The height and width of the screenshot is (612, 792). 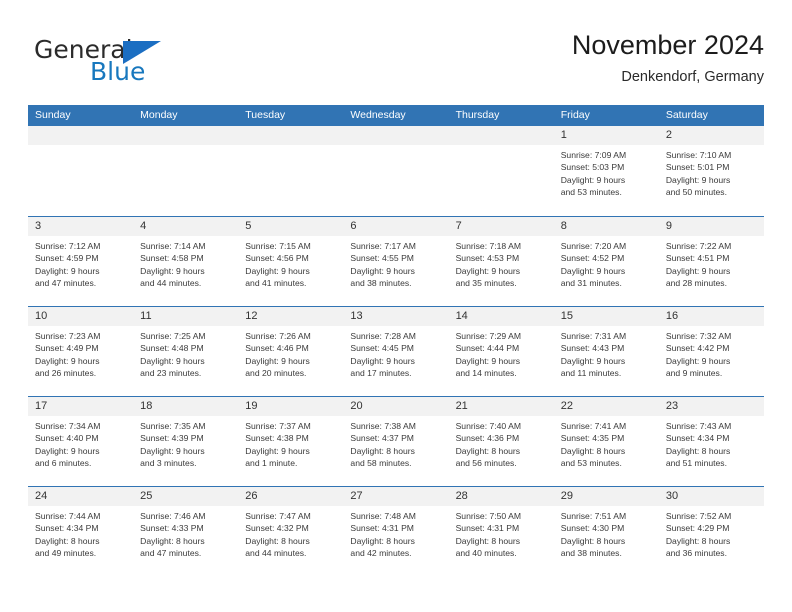 I want to click on sunrise-text: Sunrise: 7:38 AM, so click(x=383, y=426).